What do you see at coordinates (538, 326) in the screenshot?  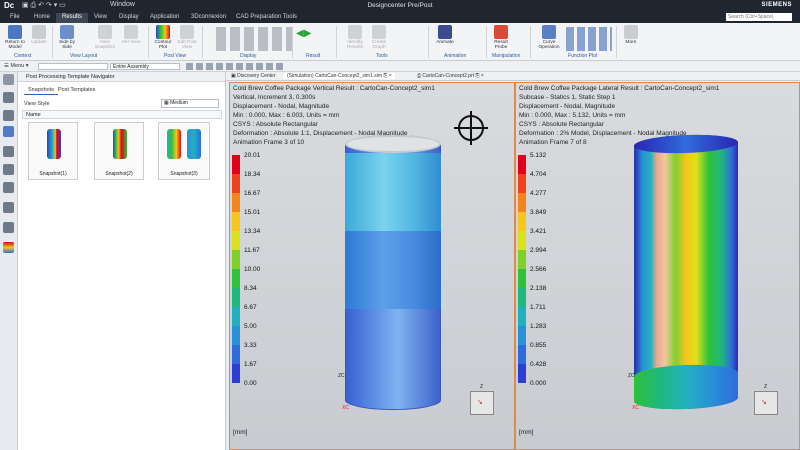 I see `legend-tick-label: 1.283` at bounding box center [538, 326].